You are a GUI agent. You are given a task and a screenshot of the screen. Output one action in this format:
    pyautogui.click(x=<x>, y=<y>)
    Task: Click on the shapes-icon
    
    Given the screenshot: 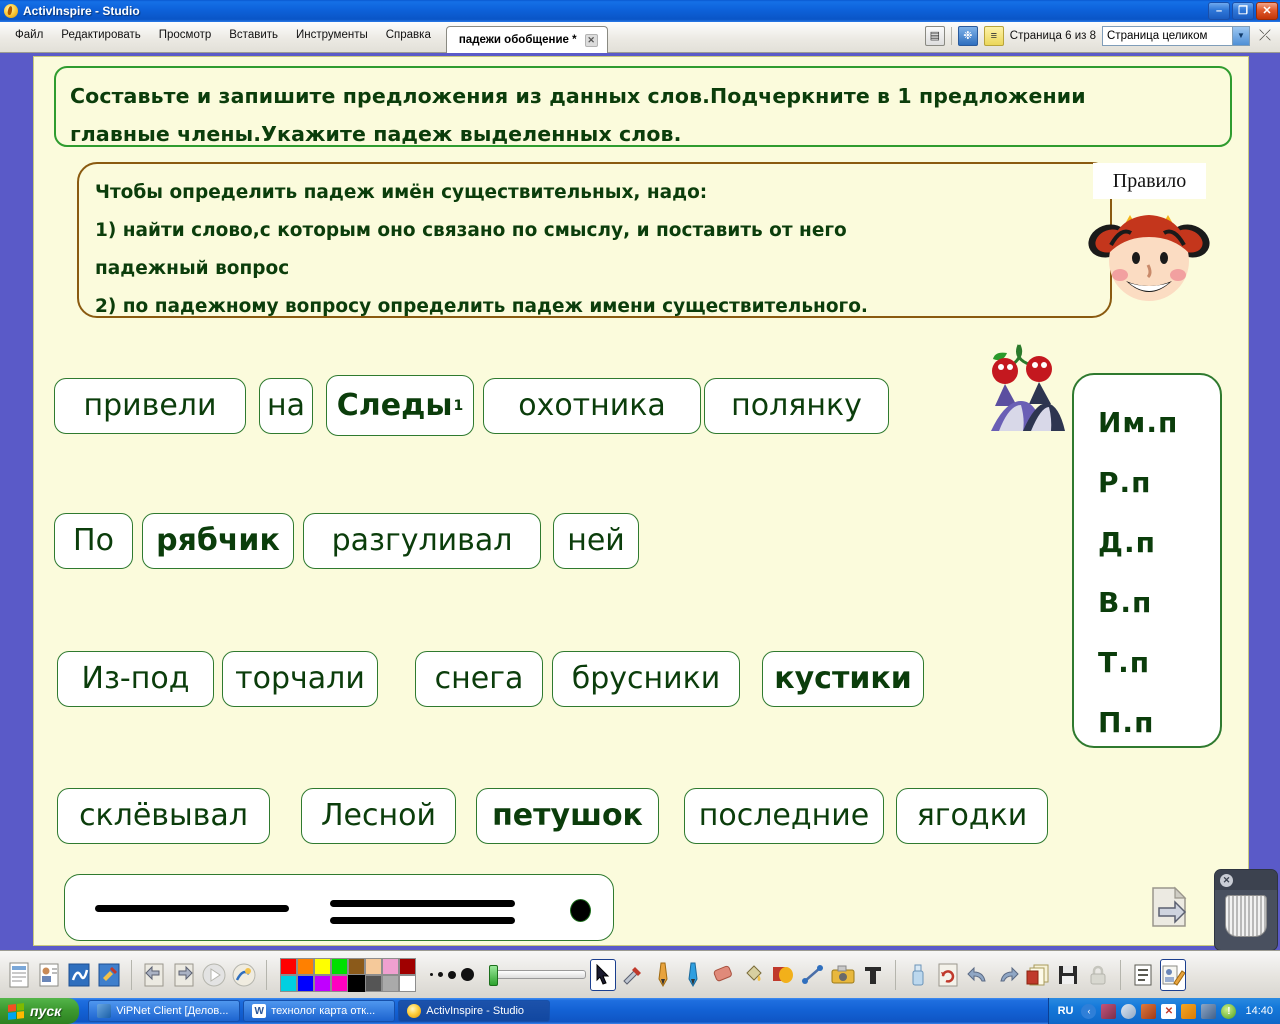 What is the action you would take?
    pyautogui.click(x=783, y=975)
    